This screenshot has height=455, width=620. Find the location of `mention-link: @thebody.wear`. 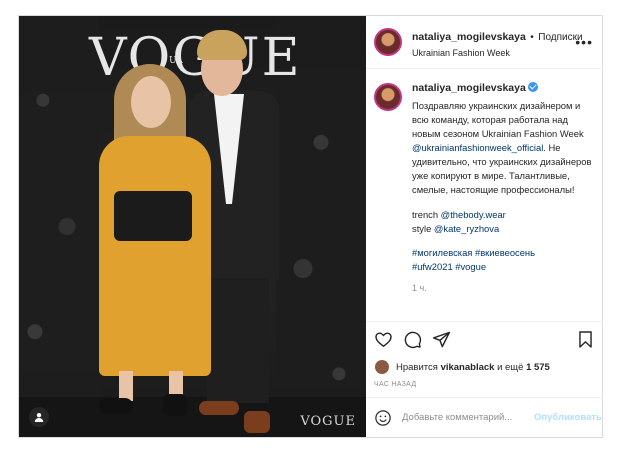

mention-link: @thebody.wear is located at coordinates (473, 214).